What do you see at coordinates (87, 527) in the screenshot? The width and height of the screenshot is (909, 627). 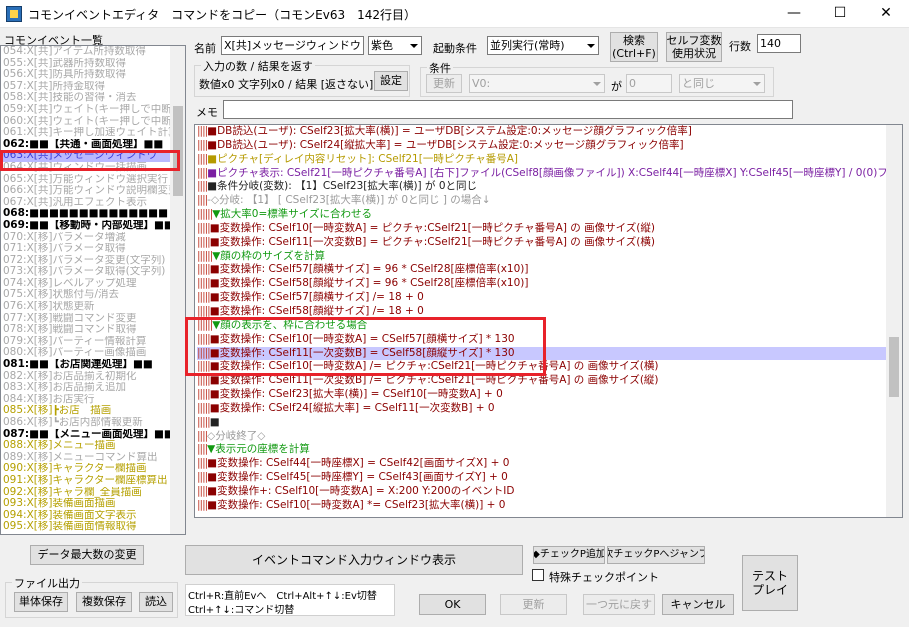 I see `event-list-item: 095:X[移]装備画面情報取得` at bounding box center [87, 527].